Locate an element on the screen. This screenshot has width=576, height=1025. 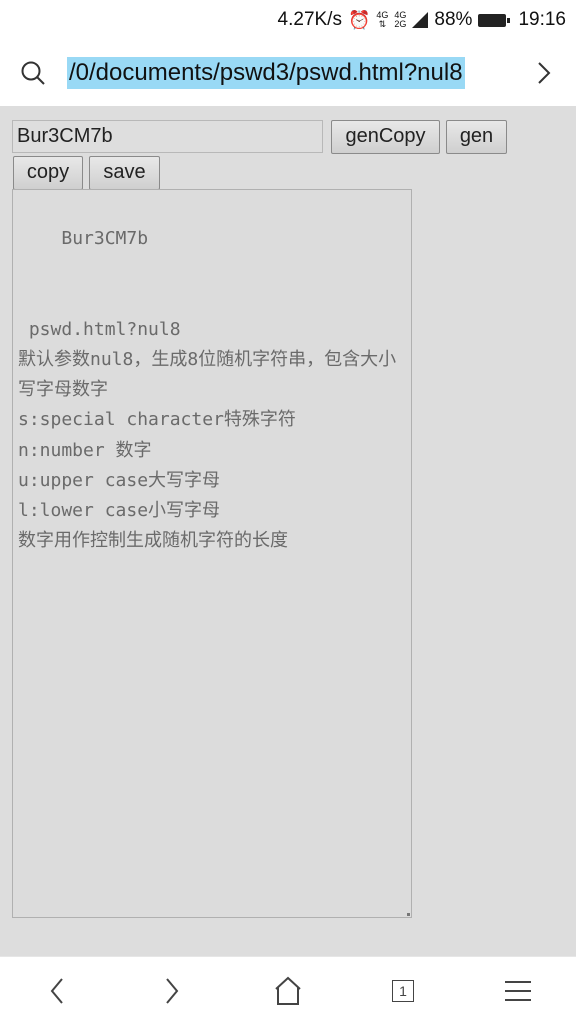
tabs-count: 1 is located at coordinates (403, 991).